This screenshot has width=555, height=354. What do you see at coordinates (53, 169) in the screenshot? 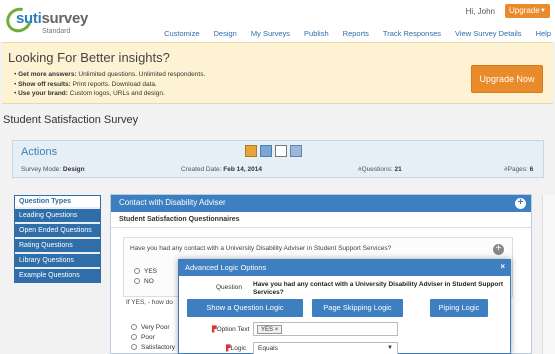
I see `survey-mode: Survey Mode: Design` at bounding box center [53, 169].